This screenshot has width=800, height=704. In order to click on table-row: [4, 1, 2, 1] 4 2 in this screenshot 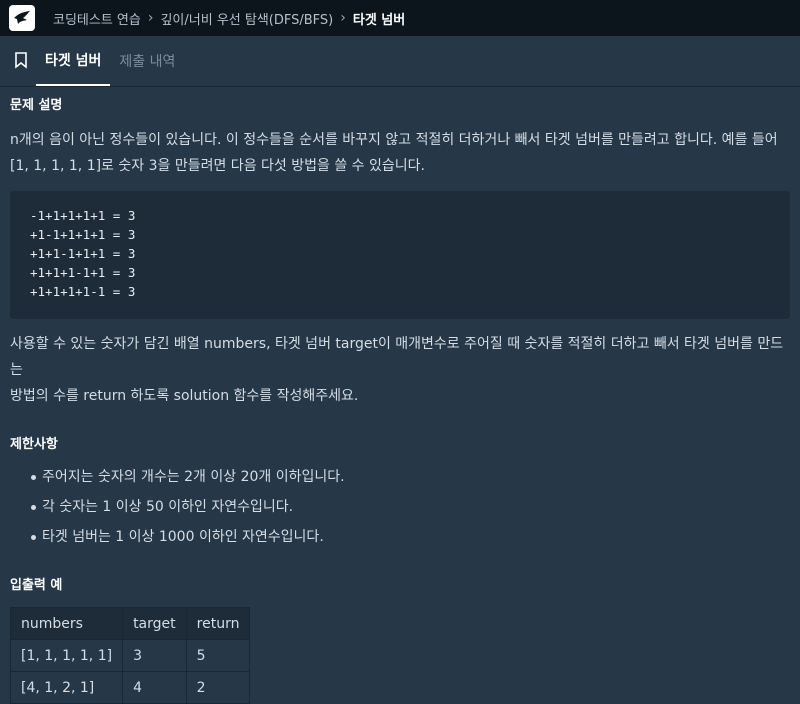, I will do `click(130, 687)`.